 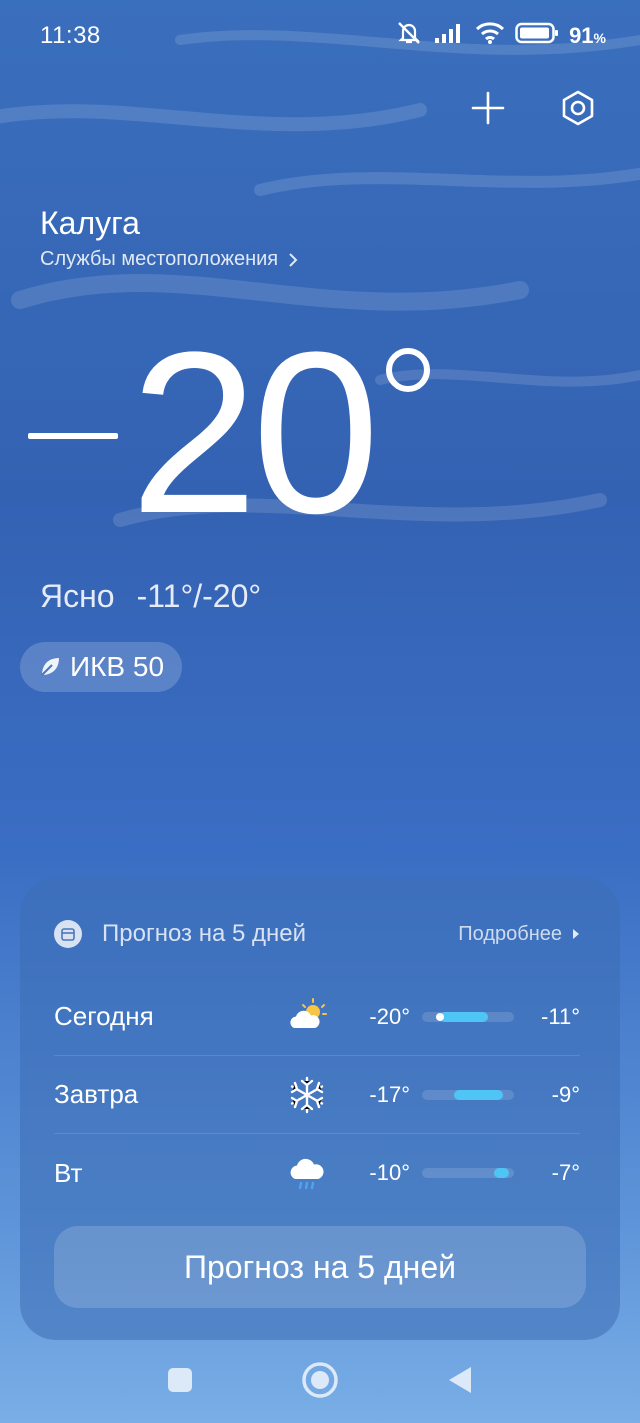 What do you see at coordinates (307, 1174) in the screenshot?
I see `rain-cloud-icon` at bounding box center [307, 1174].